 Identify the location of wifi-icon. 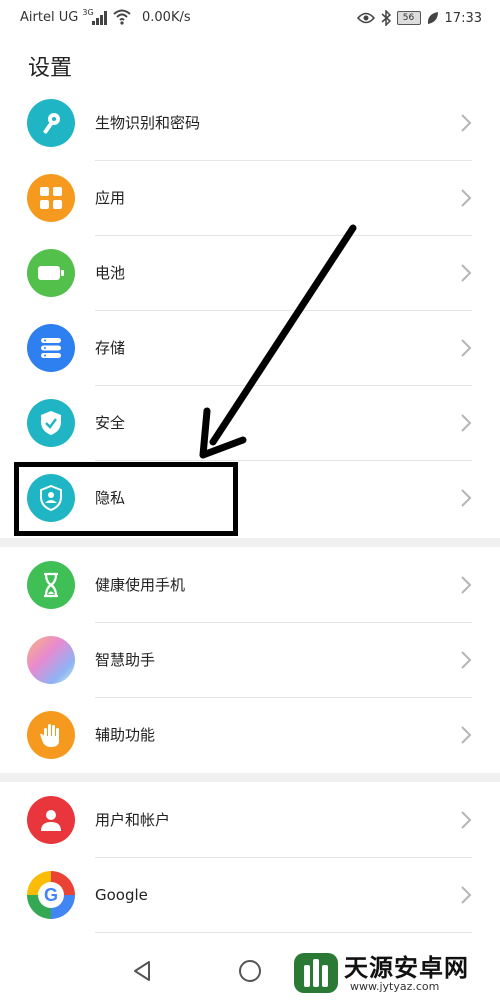
(122, 17).